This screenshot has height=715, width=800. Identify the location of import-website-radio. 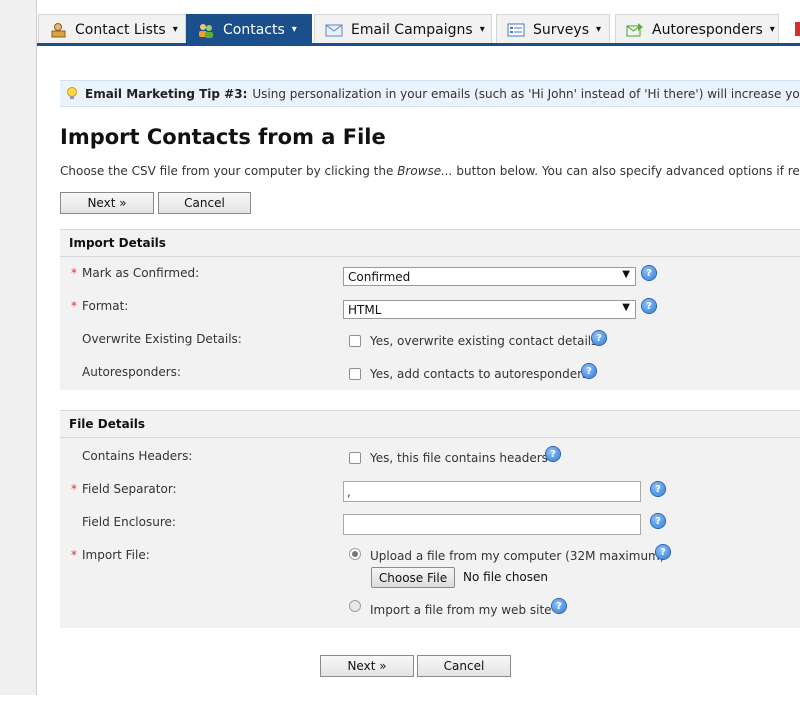
(355, 606).